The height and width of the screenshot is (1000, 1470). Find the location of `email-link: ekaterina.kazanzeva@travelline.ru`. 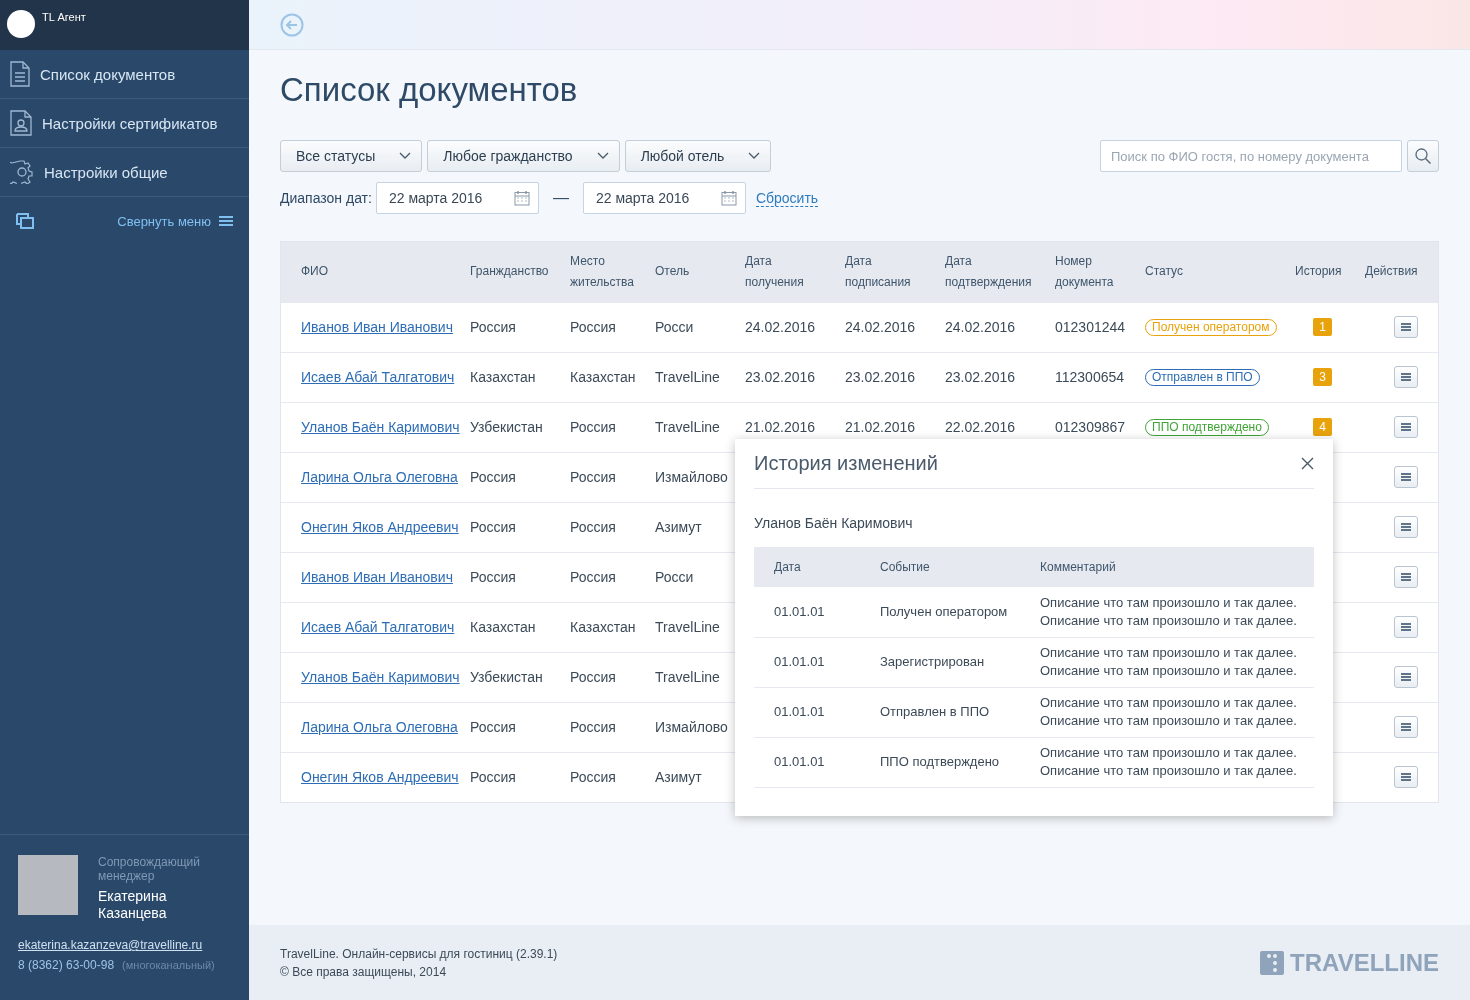

email-link: ekaterina.kazanzeva@travelline.ru is located at coordinates (110, 945).